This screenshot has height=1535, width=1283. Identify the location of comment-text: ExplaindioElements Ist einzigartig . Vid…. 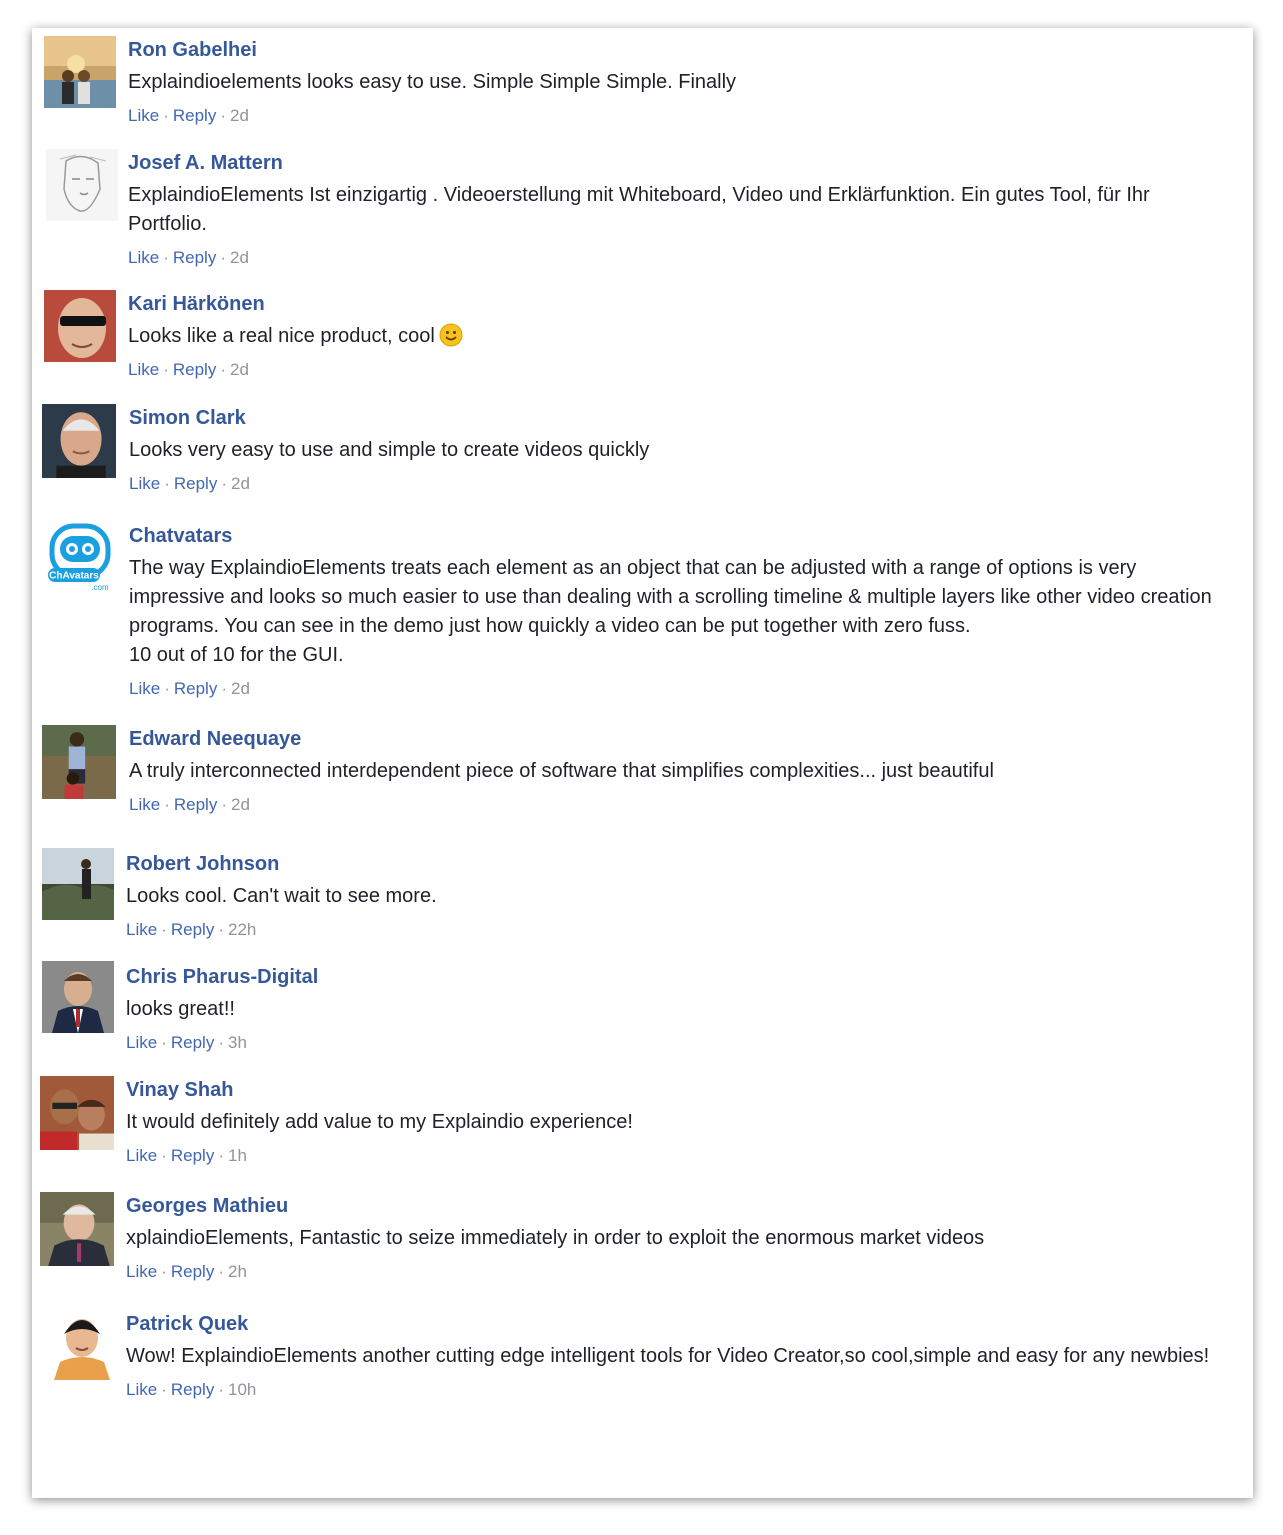
(642, 209).